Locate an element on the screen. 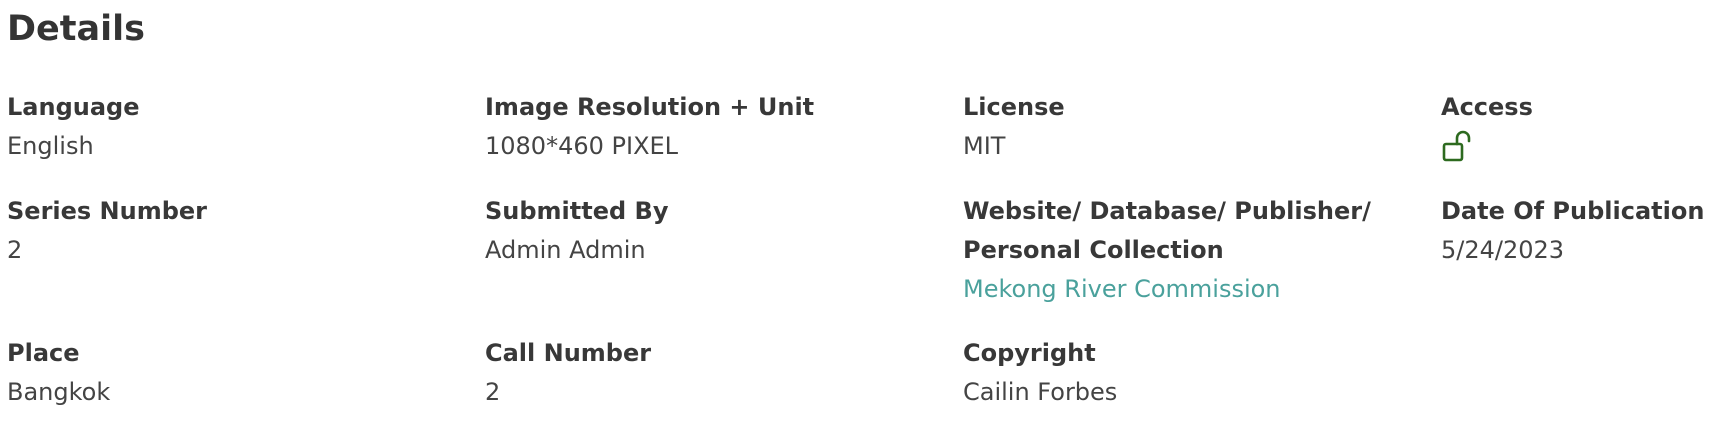 The width and height of the screenshot is (1720, 438). field-value: 5/24/2023 is located at coordinates (1503, 250).